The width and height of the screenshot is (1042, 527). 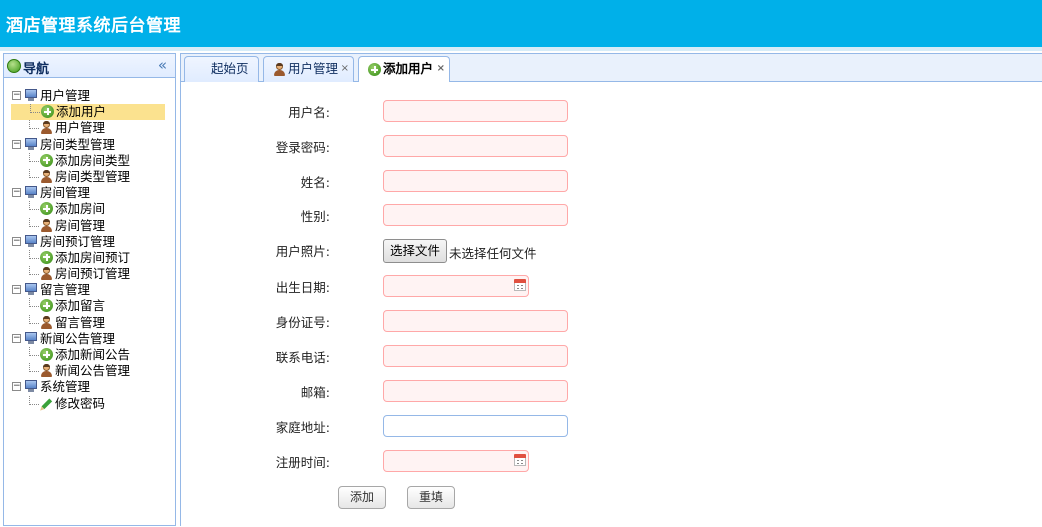 What do you see at coordinates (80, 225) in the screenshot?
I see `tree-item-label: 房间管理` at bounding box center [80, 225].